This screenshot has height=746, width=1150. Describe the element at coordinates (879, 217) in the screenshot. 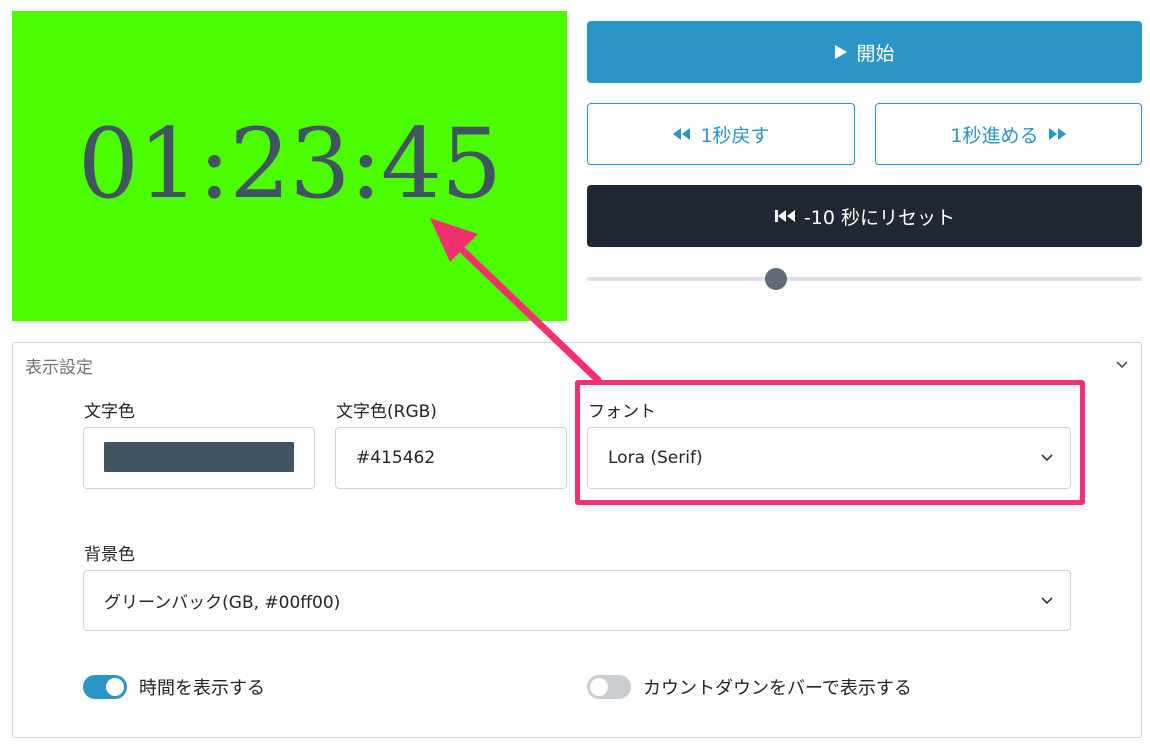

I see `reset-button-label: -10 秒にリセット` at that location.